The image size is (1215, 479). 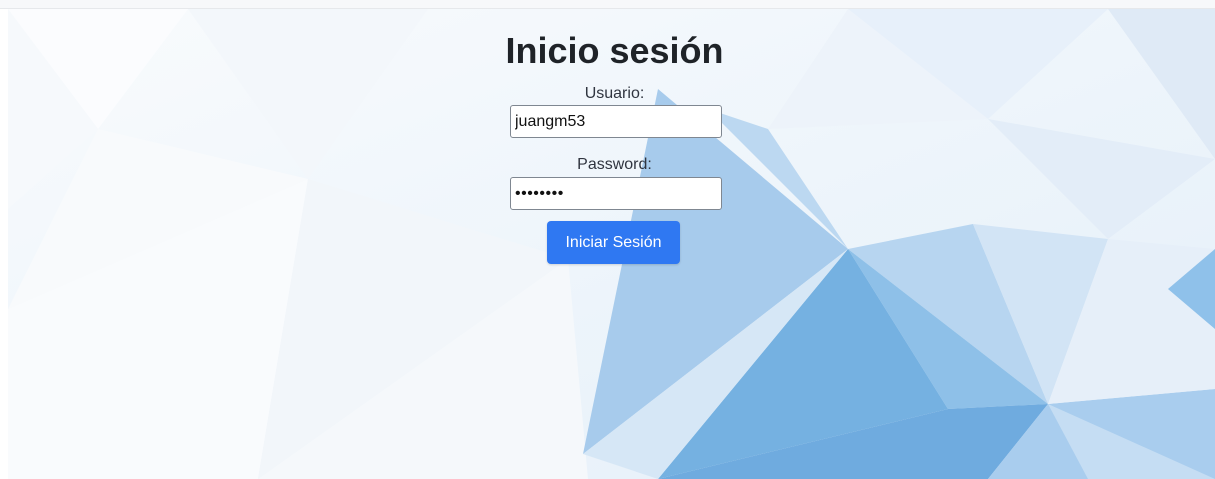 What do you see at coordinates (614, 164) in the screenshot?
I see `password-label: Password:` at bounding box center [614, 164].